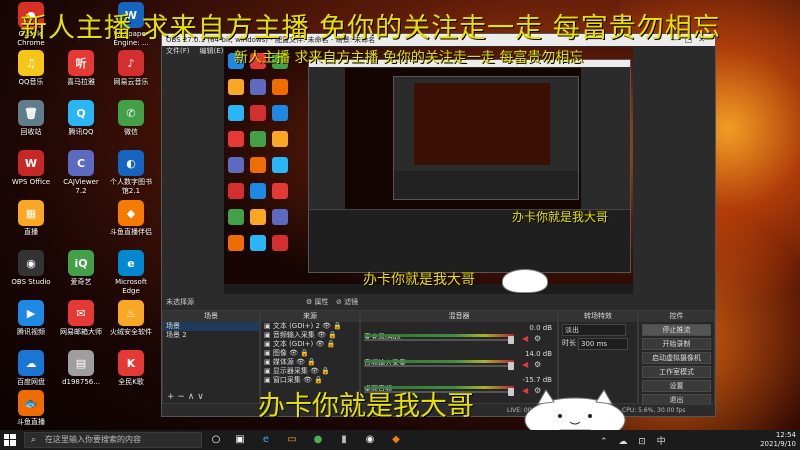 This screenshot has height=450, width=800. Describe the element at coordinates (310, 335) in the screenshot. I see `source-item: ▣ 音频输入采集 👁 🔒` at that location.